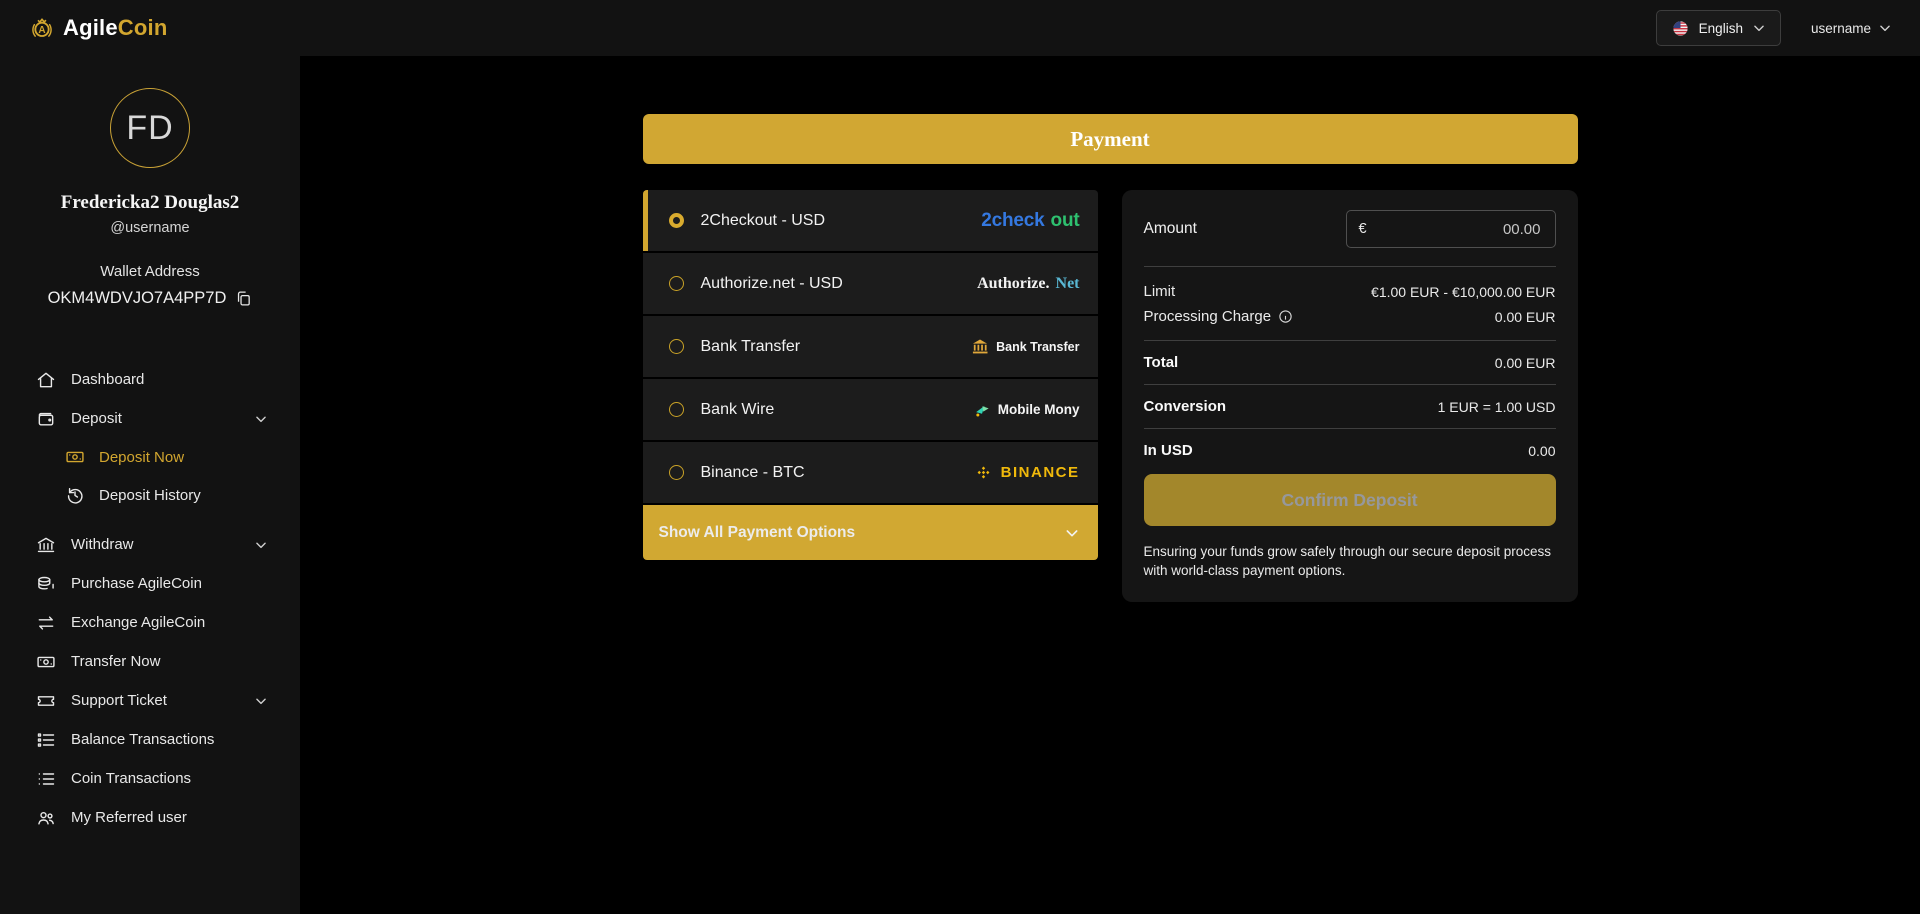 The image size is (1920, 914). Describe the element at coordinates (1207, 316) in the screenshot. I see `processing-charge-label: Processing Charge` at that location.